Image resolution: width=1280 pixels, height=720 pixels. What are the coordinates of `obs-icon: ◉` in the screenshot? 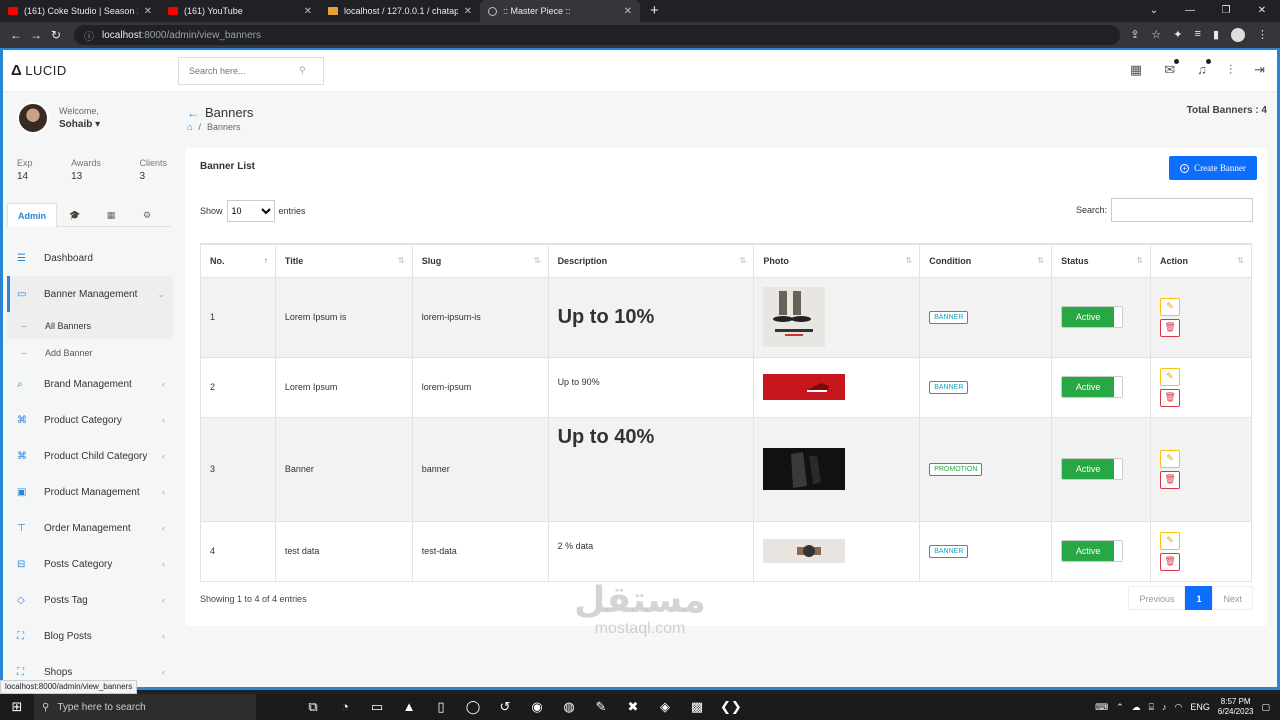 It's located at (537, 707).